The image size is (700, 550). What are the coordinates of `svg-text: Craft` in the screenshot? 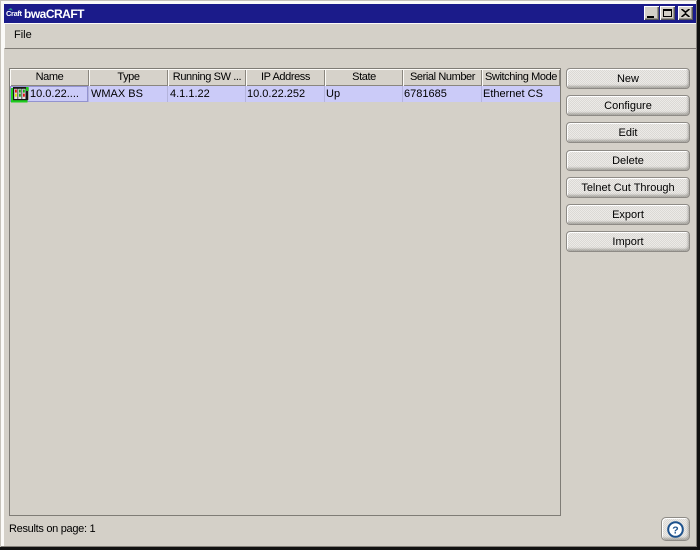 It's located at (14, 13).